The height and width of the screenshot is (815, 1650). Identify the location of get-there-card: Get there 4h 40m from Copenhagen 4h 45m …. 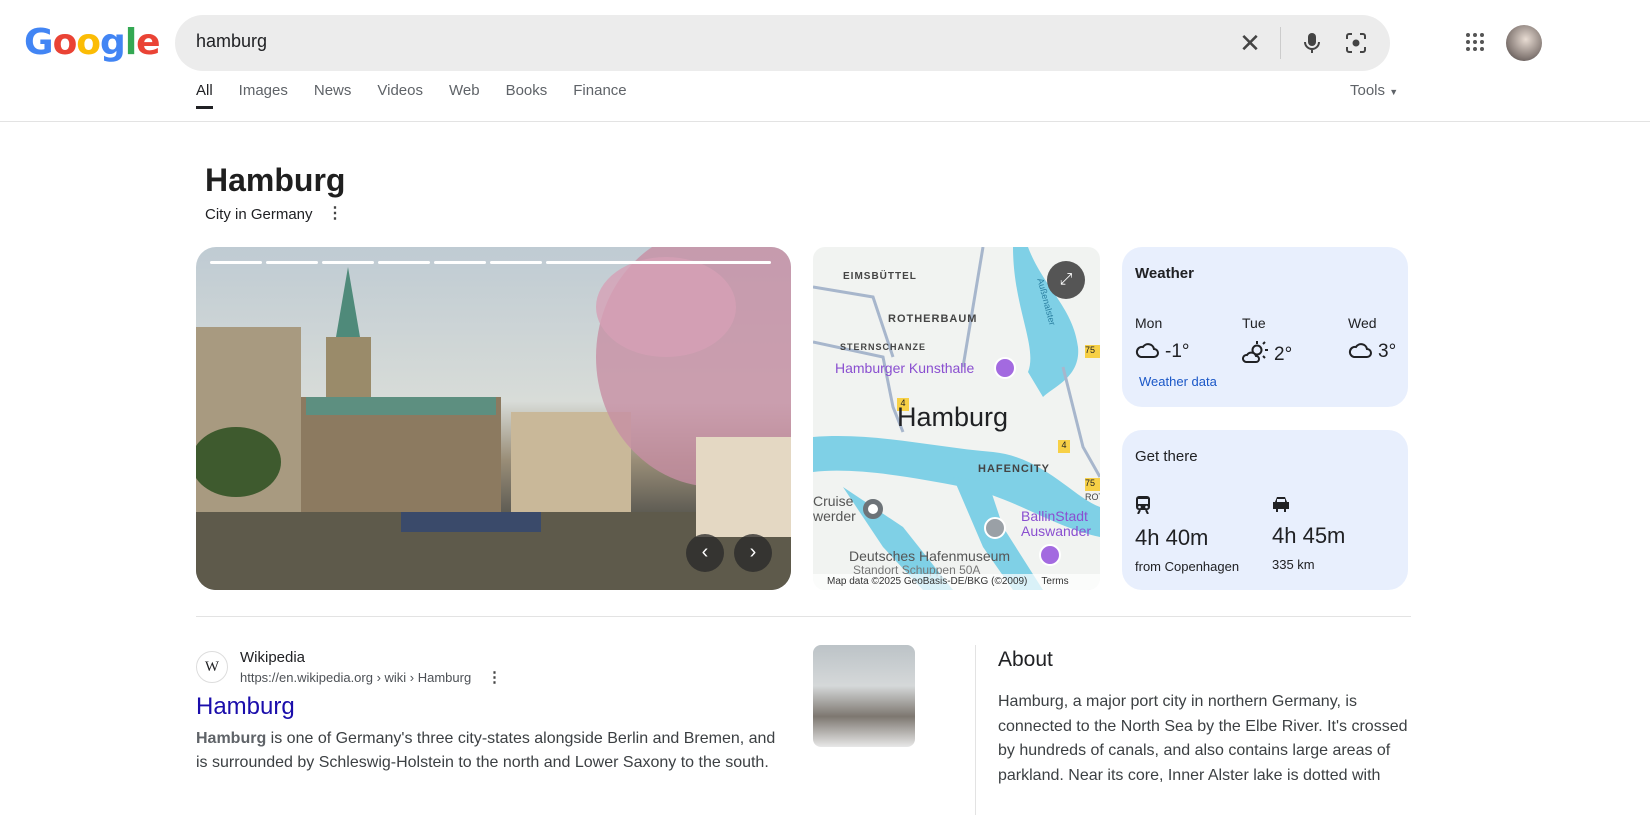
(1265, 510).